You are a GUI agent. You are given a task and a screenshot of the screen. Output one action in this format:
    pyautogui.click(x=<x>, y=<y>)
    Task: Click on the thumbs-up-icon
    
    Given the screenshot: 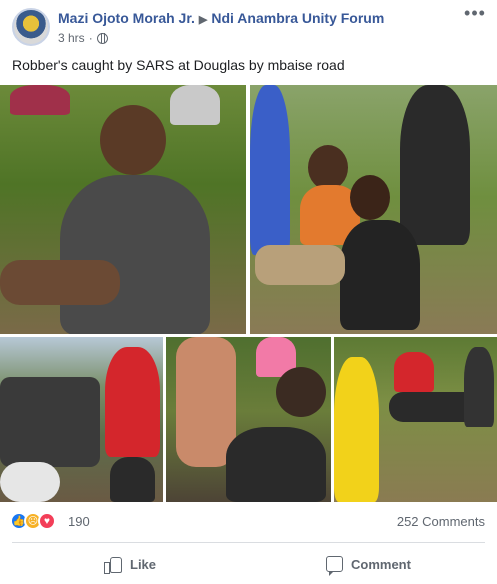 What is the action you would take?
    pyautogui.click(x=113, y=564)
    